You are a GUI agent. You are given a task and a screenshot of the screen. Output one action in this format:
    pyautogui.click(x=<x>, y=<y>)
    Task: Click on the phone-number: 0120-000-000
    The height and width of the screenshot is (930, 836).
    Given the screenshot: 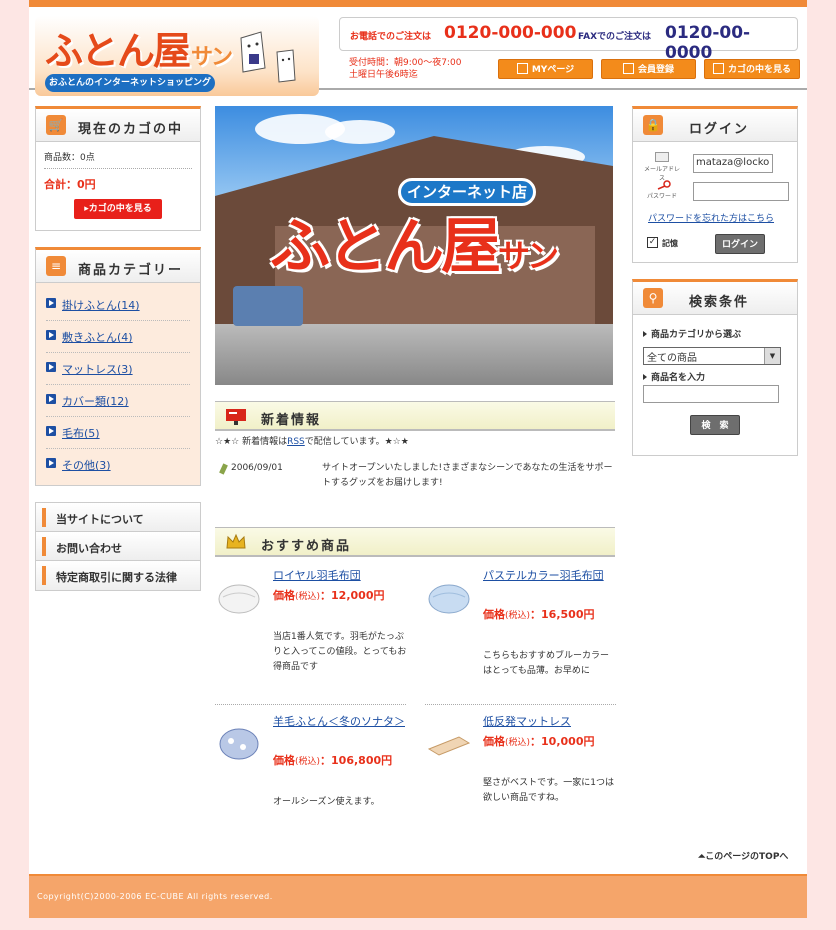 What is the action you would take?
    pyautogui.click(x=510, y=33)
    